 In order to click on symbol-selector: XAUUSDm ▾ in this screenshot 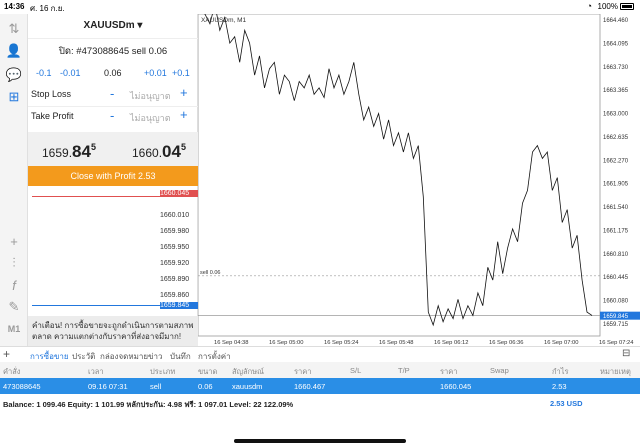, I will do `click(113, 25)`.